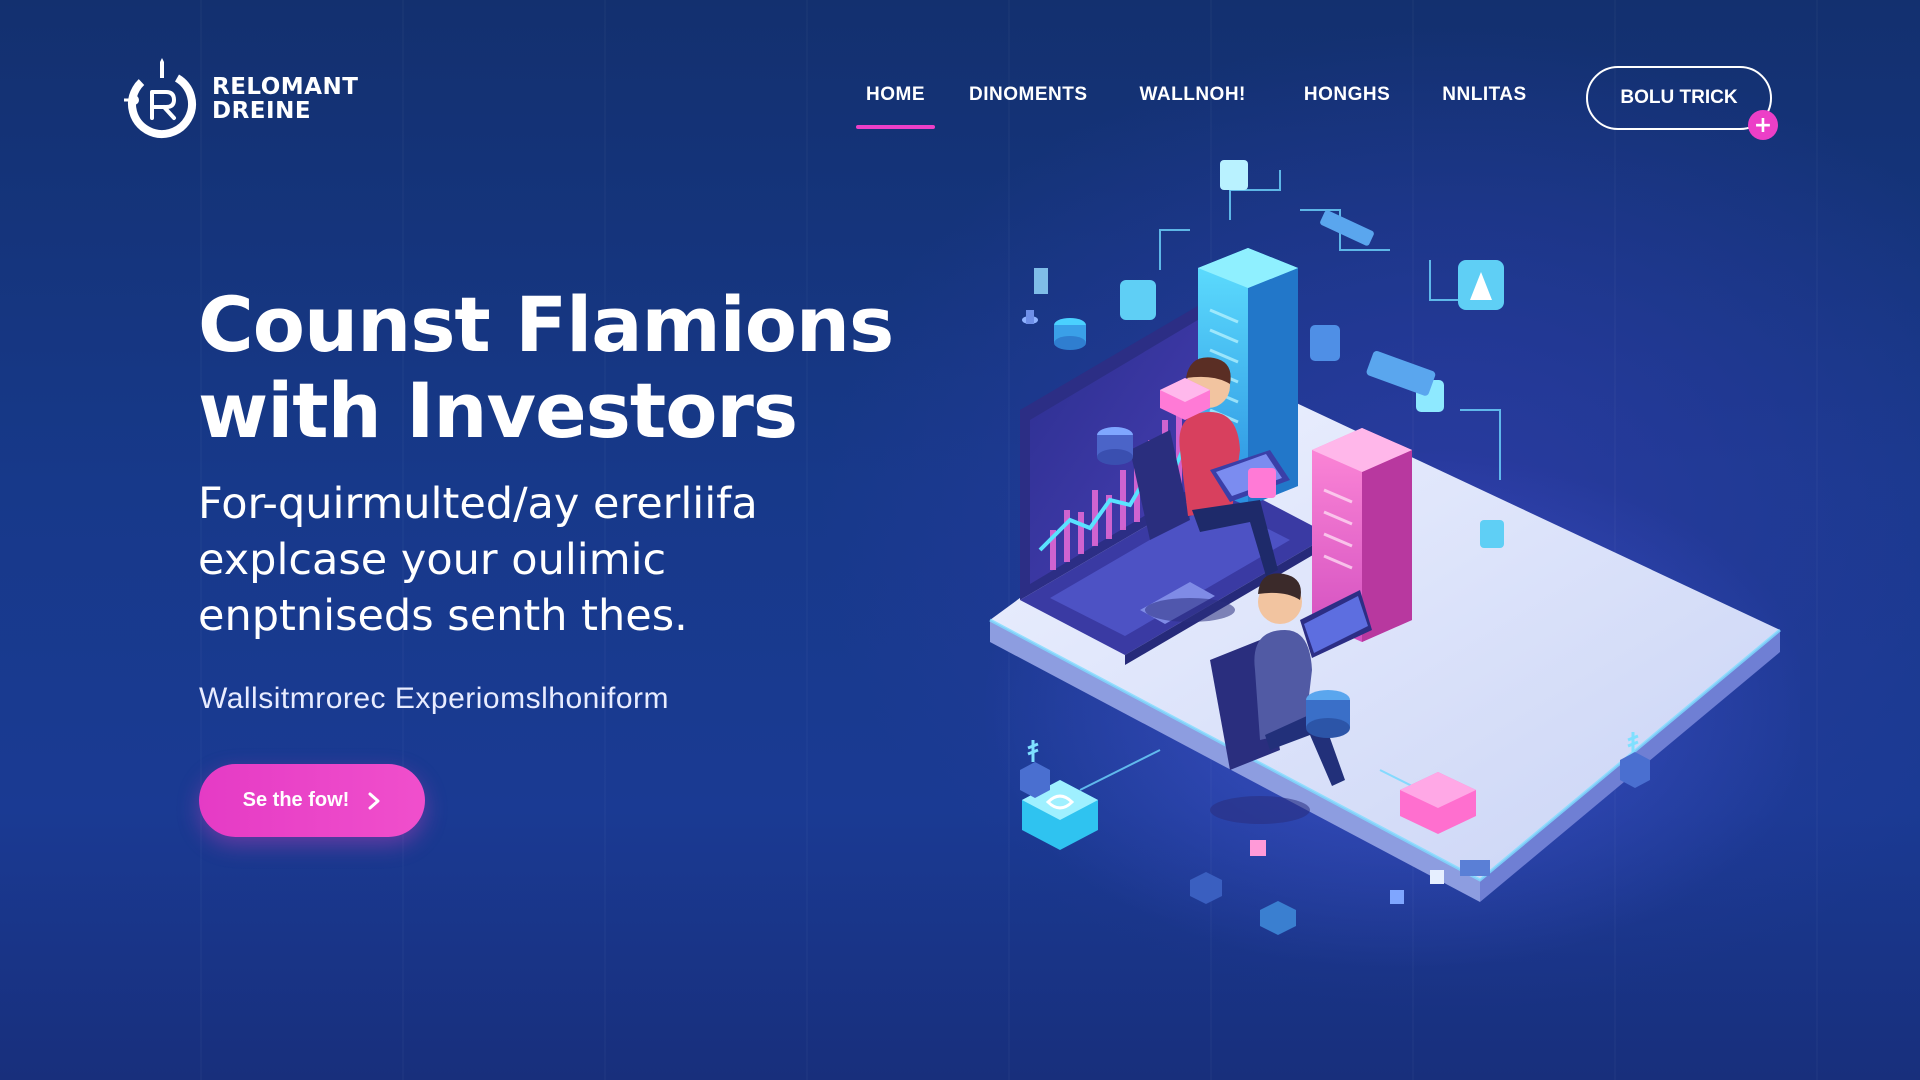 Image resolution: width=1920 pixels, height=1080 pixels. Describe the element at coordinates (478, 504) in the screenshot. I see `hero-subheading-line1: For-quirmulted/ay ererliifa` at that location.